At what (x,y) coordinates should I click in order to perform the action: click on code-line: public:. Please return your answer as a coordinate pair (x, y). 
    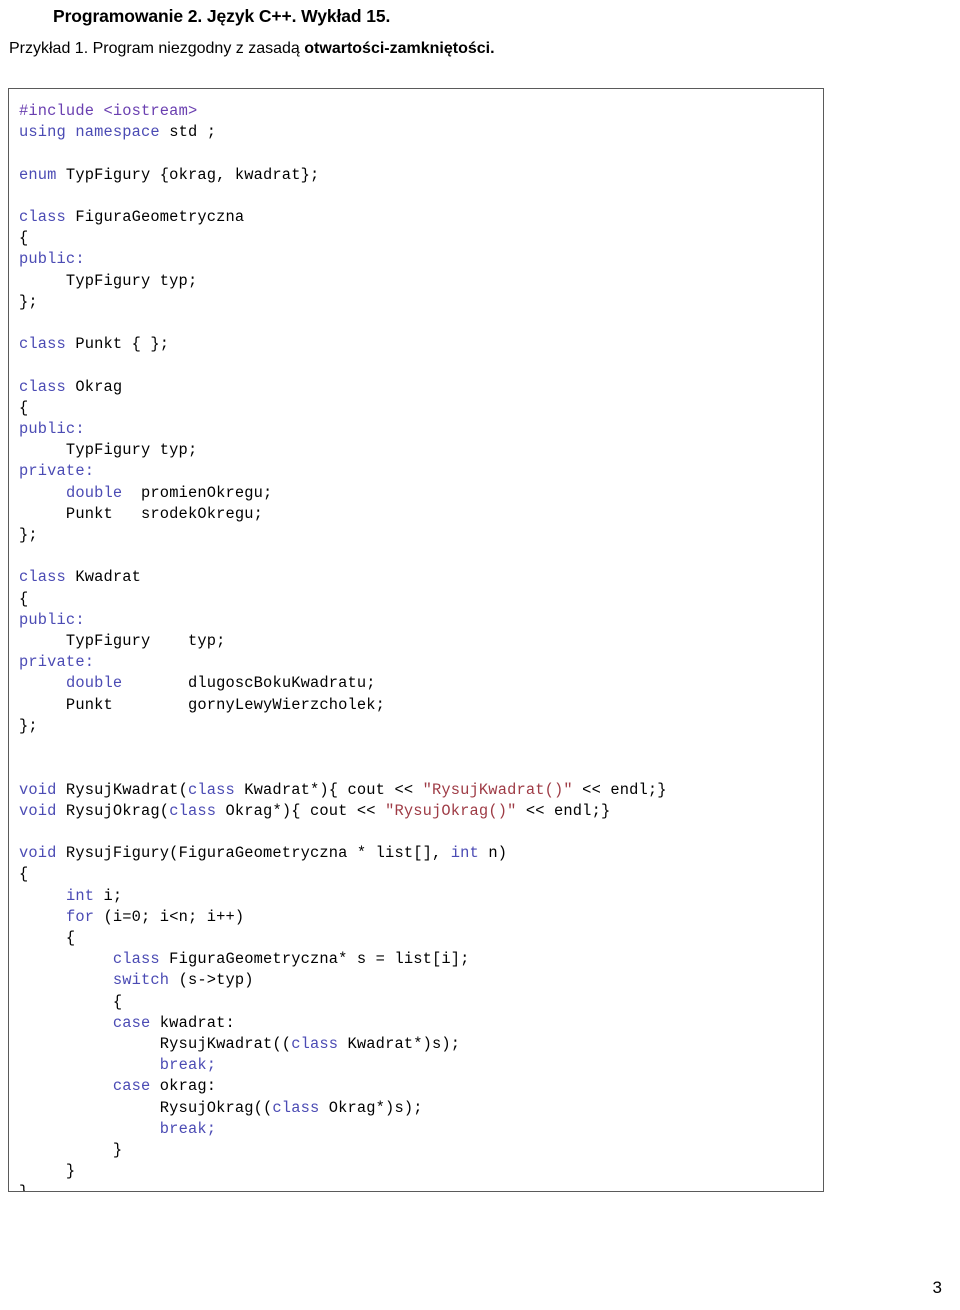
    Looking at the image, I should click on (421, 620).